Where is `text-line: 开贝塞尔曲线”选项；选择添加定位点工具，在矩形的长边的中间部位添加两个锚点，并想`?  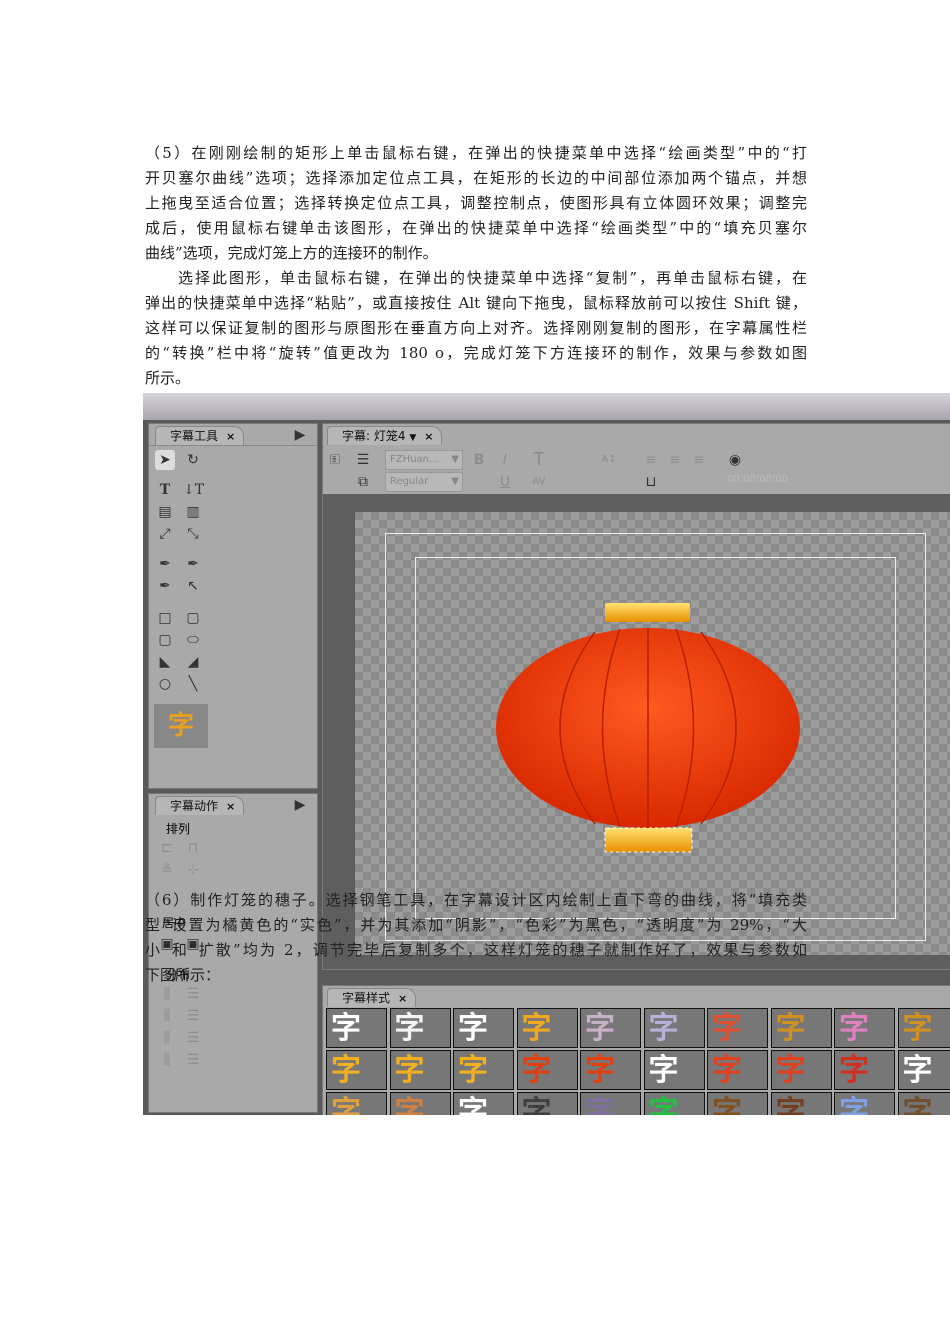 text-line: 开贝塞尔曲线”选项；选择添加定位点工具，在矩形的长边的中间部位添加两个锚点，并想 is located at coordinates (476, 178).